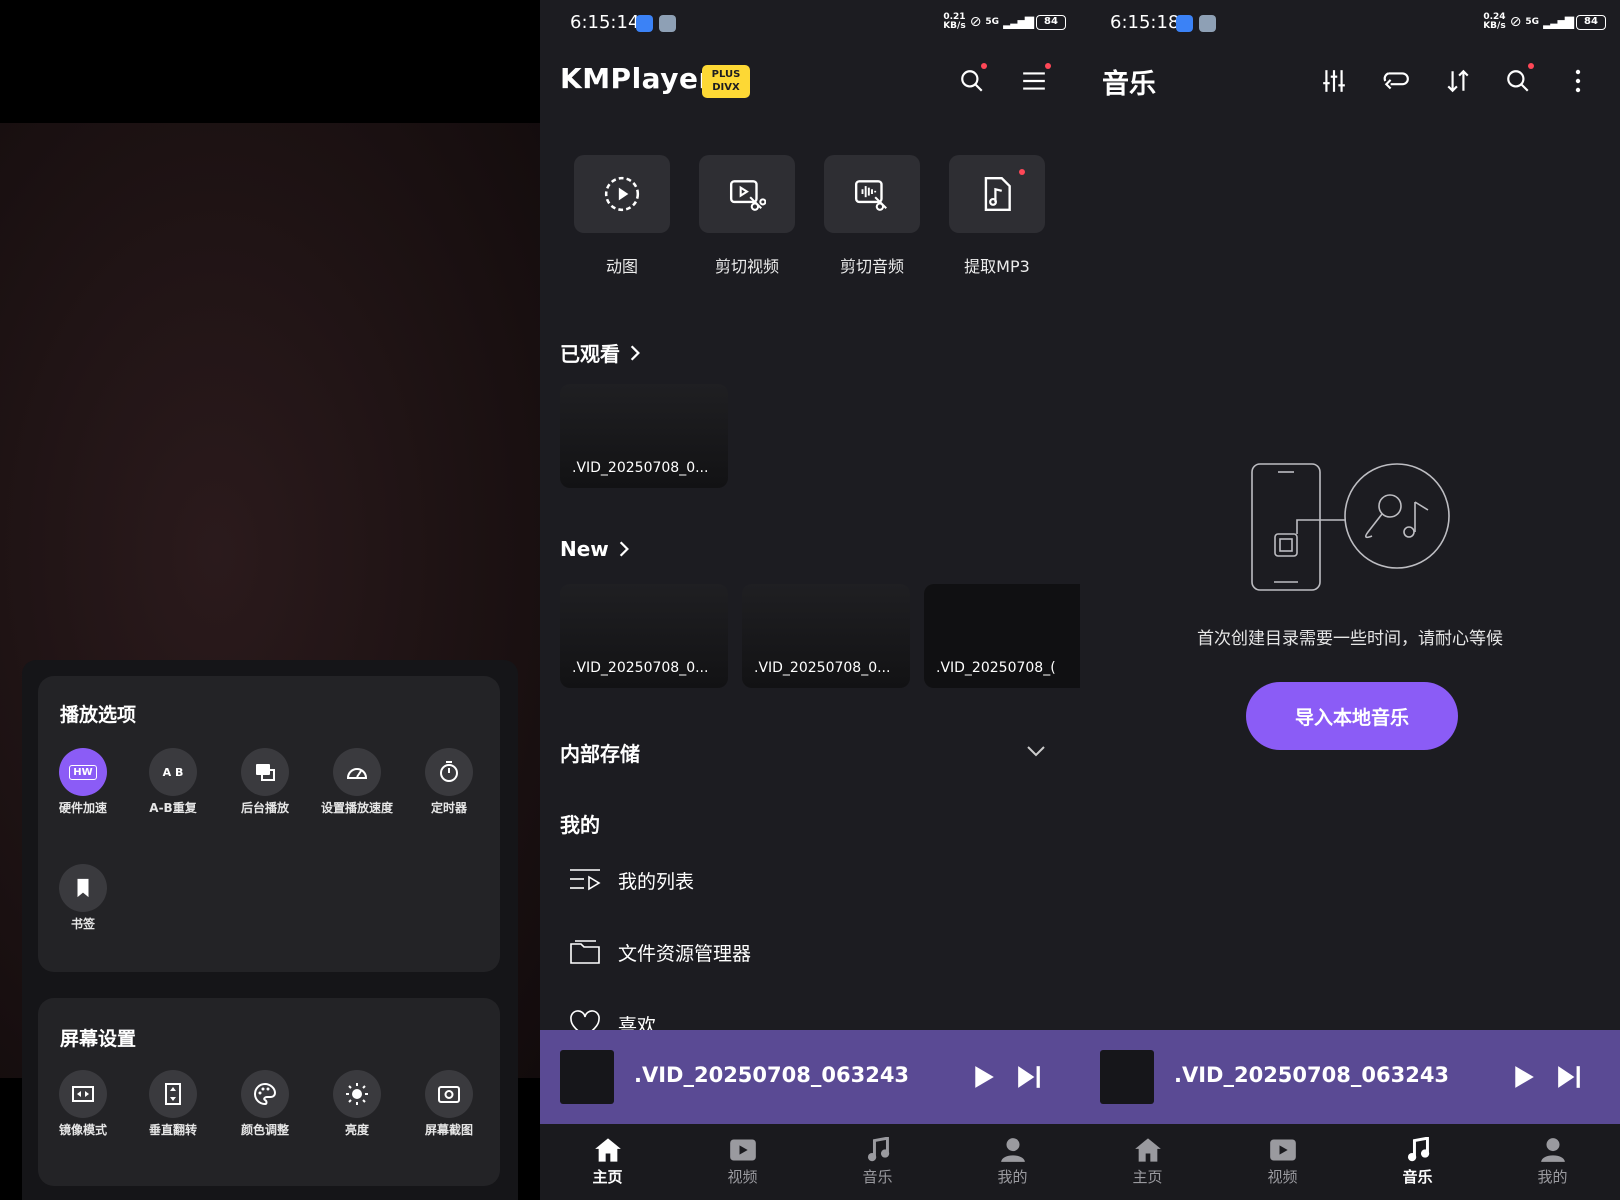 The width and height of the screenshot is (1620, 1200). What do you see at coordinates (265, 781) in the screenshot?
I see `background-play-option: 后台播放` at bounding box center [265, 781].